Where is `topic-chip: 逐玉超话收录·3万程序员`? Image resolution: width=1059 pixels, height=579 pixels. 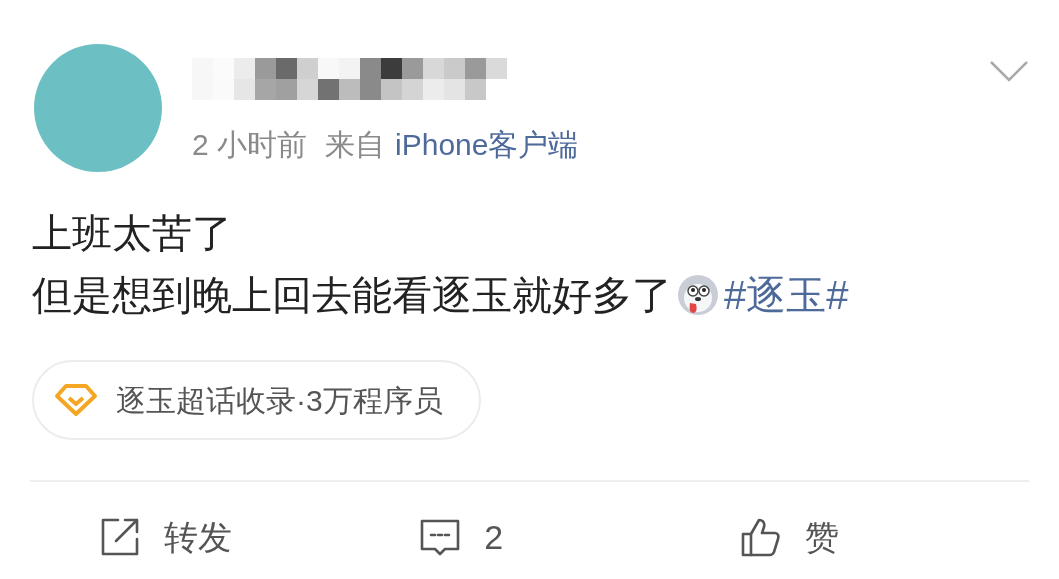 topic-chip: 逐玉超话收录·3万程序员 is located at coordinates (256, 400).